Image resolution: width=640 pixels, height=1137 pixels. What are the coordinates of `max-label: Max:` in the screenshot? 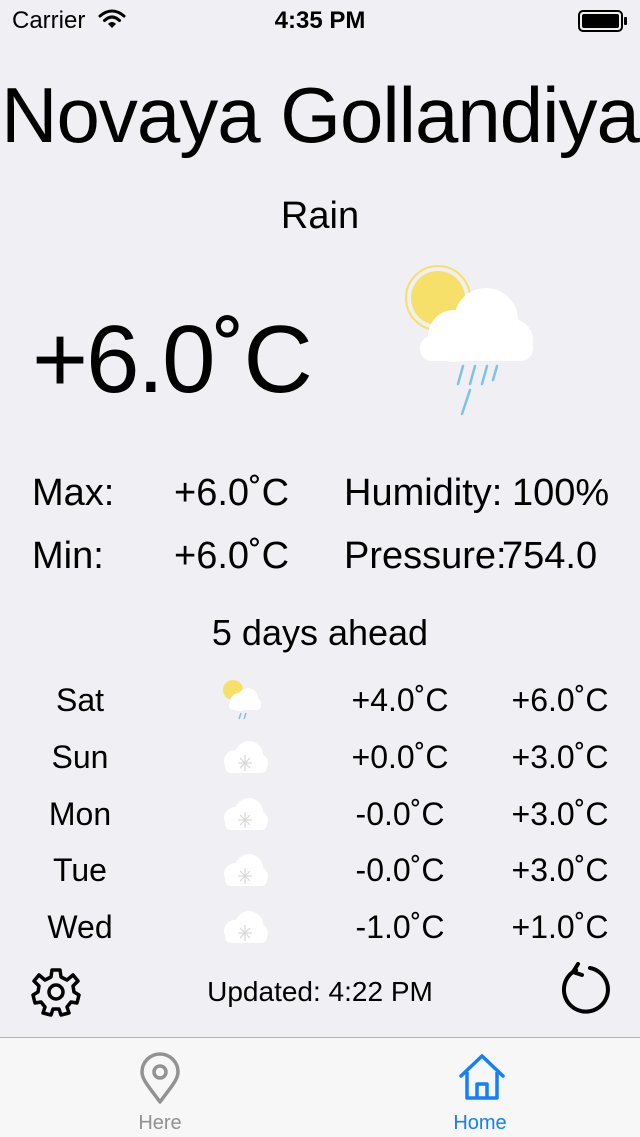 It's located at (73, 493).